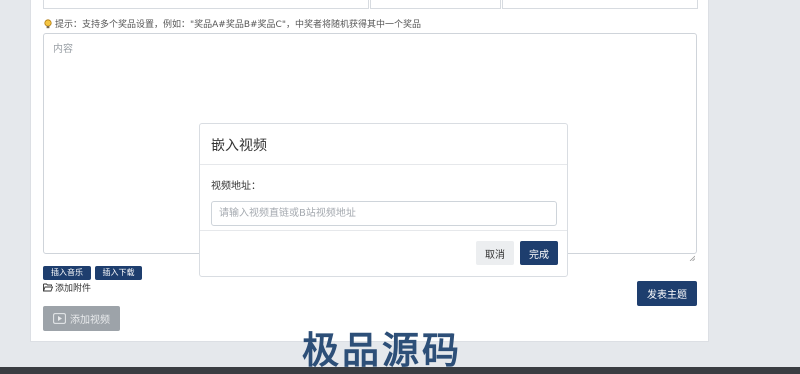  Describe the element at coordinates (236, 186) in the screenshot. I see `video-url-label: 视频地址：` at that location.